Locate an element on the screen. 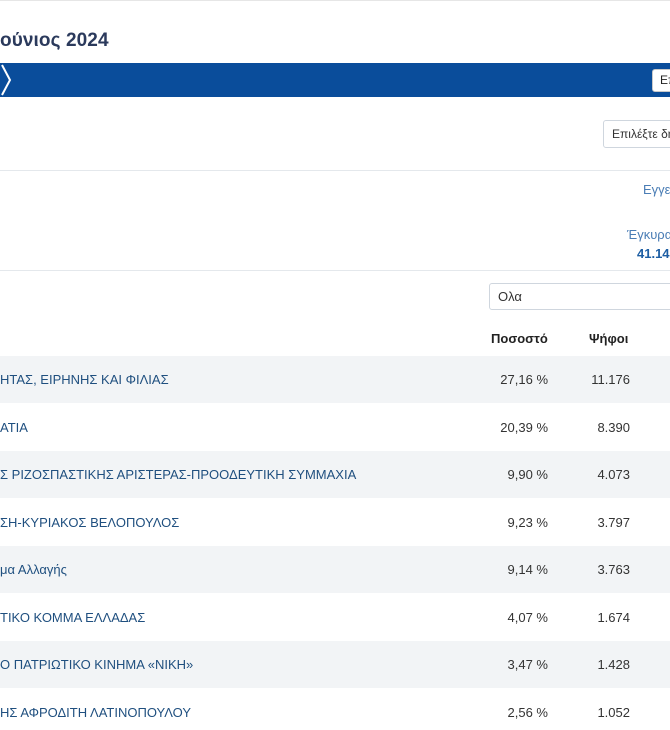  valid-votes-label: Έγκυρα is located at coordinates (648, 234).